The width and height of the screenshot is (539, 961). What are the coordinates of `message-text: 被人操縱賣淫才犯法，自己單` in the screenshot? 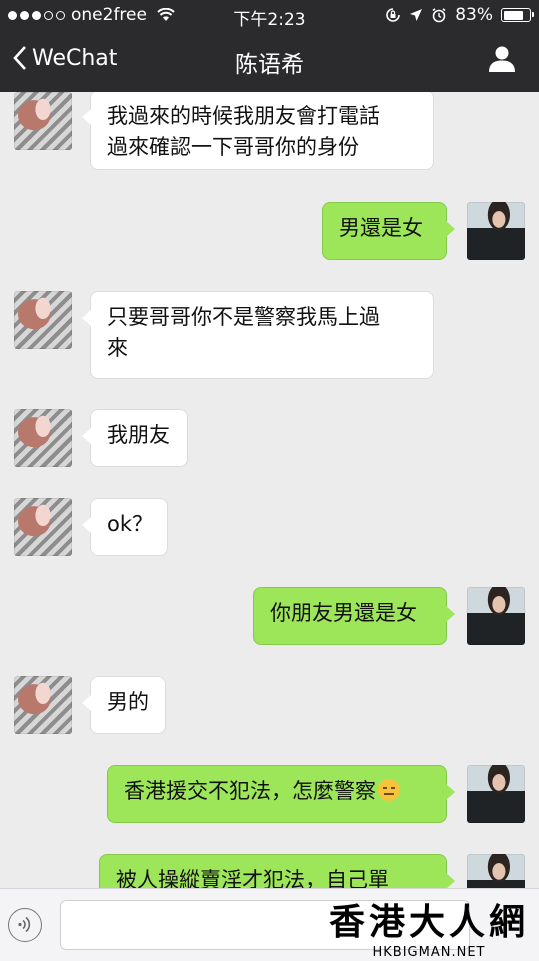 It's located at (252, 878).